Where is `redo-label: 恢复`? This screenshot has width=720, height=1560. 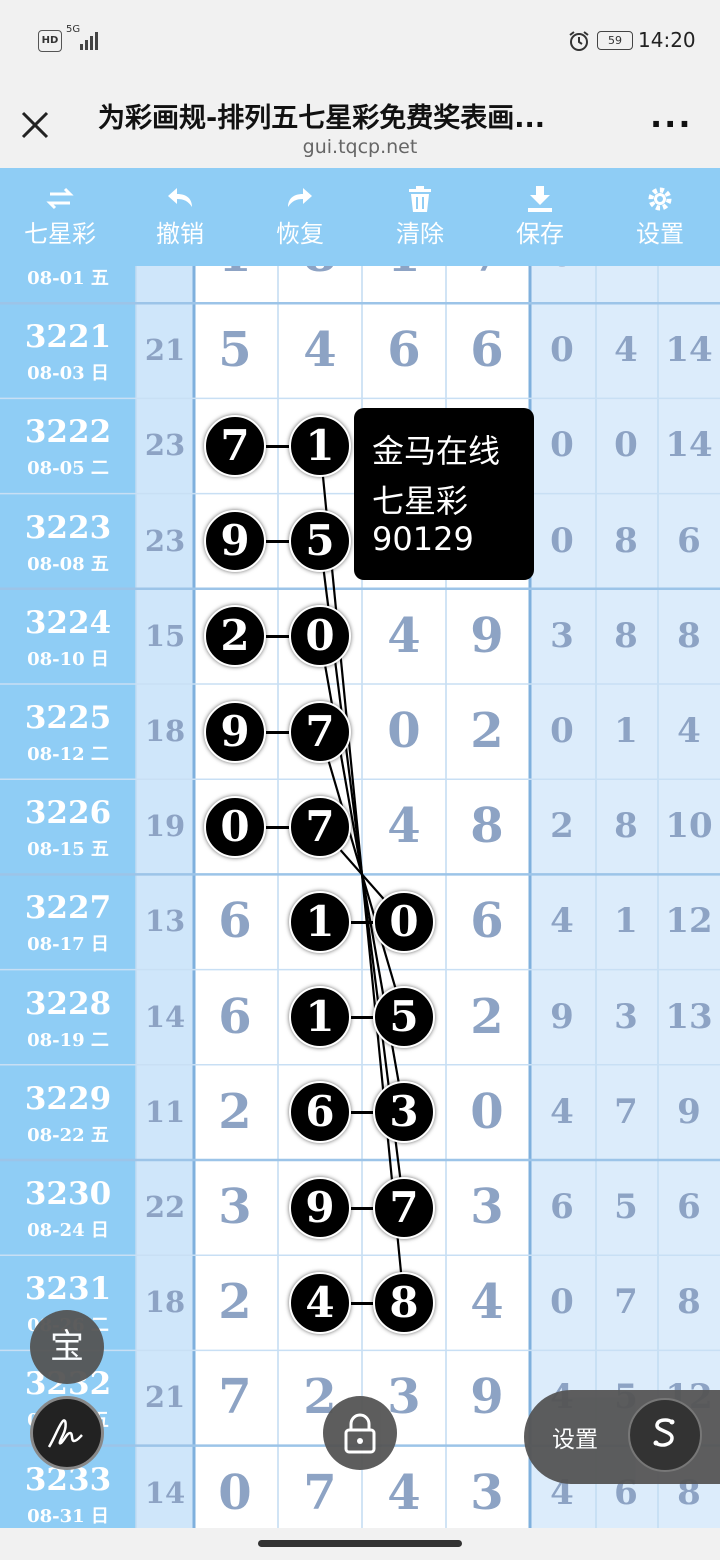
redo-label: 恢复 is located at coordinates (300, 234).